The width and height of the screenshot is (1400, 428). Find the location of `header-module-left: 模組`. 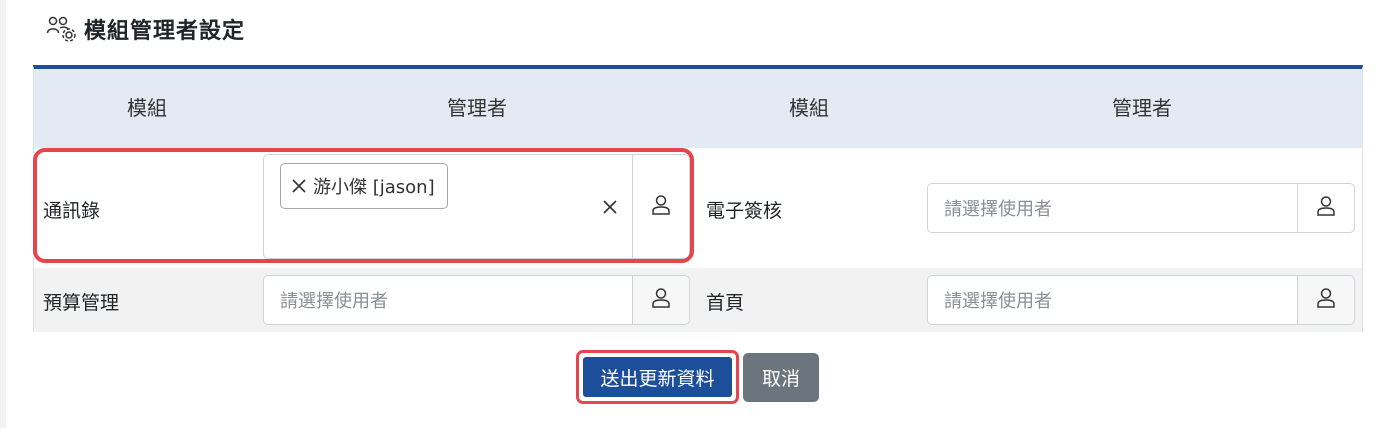

header-module-left: 模組 is located at coordinates (147, 108).